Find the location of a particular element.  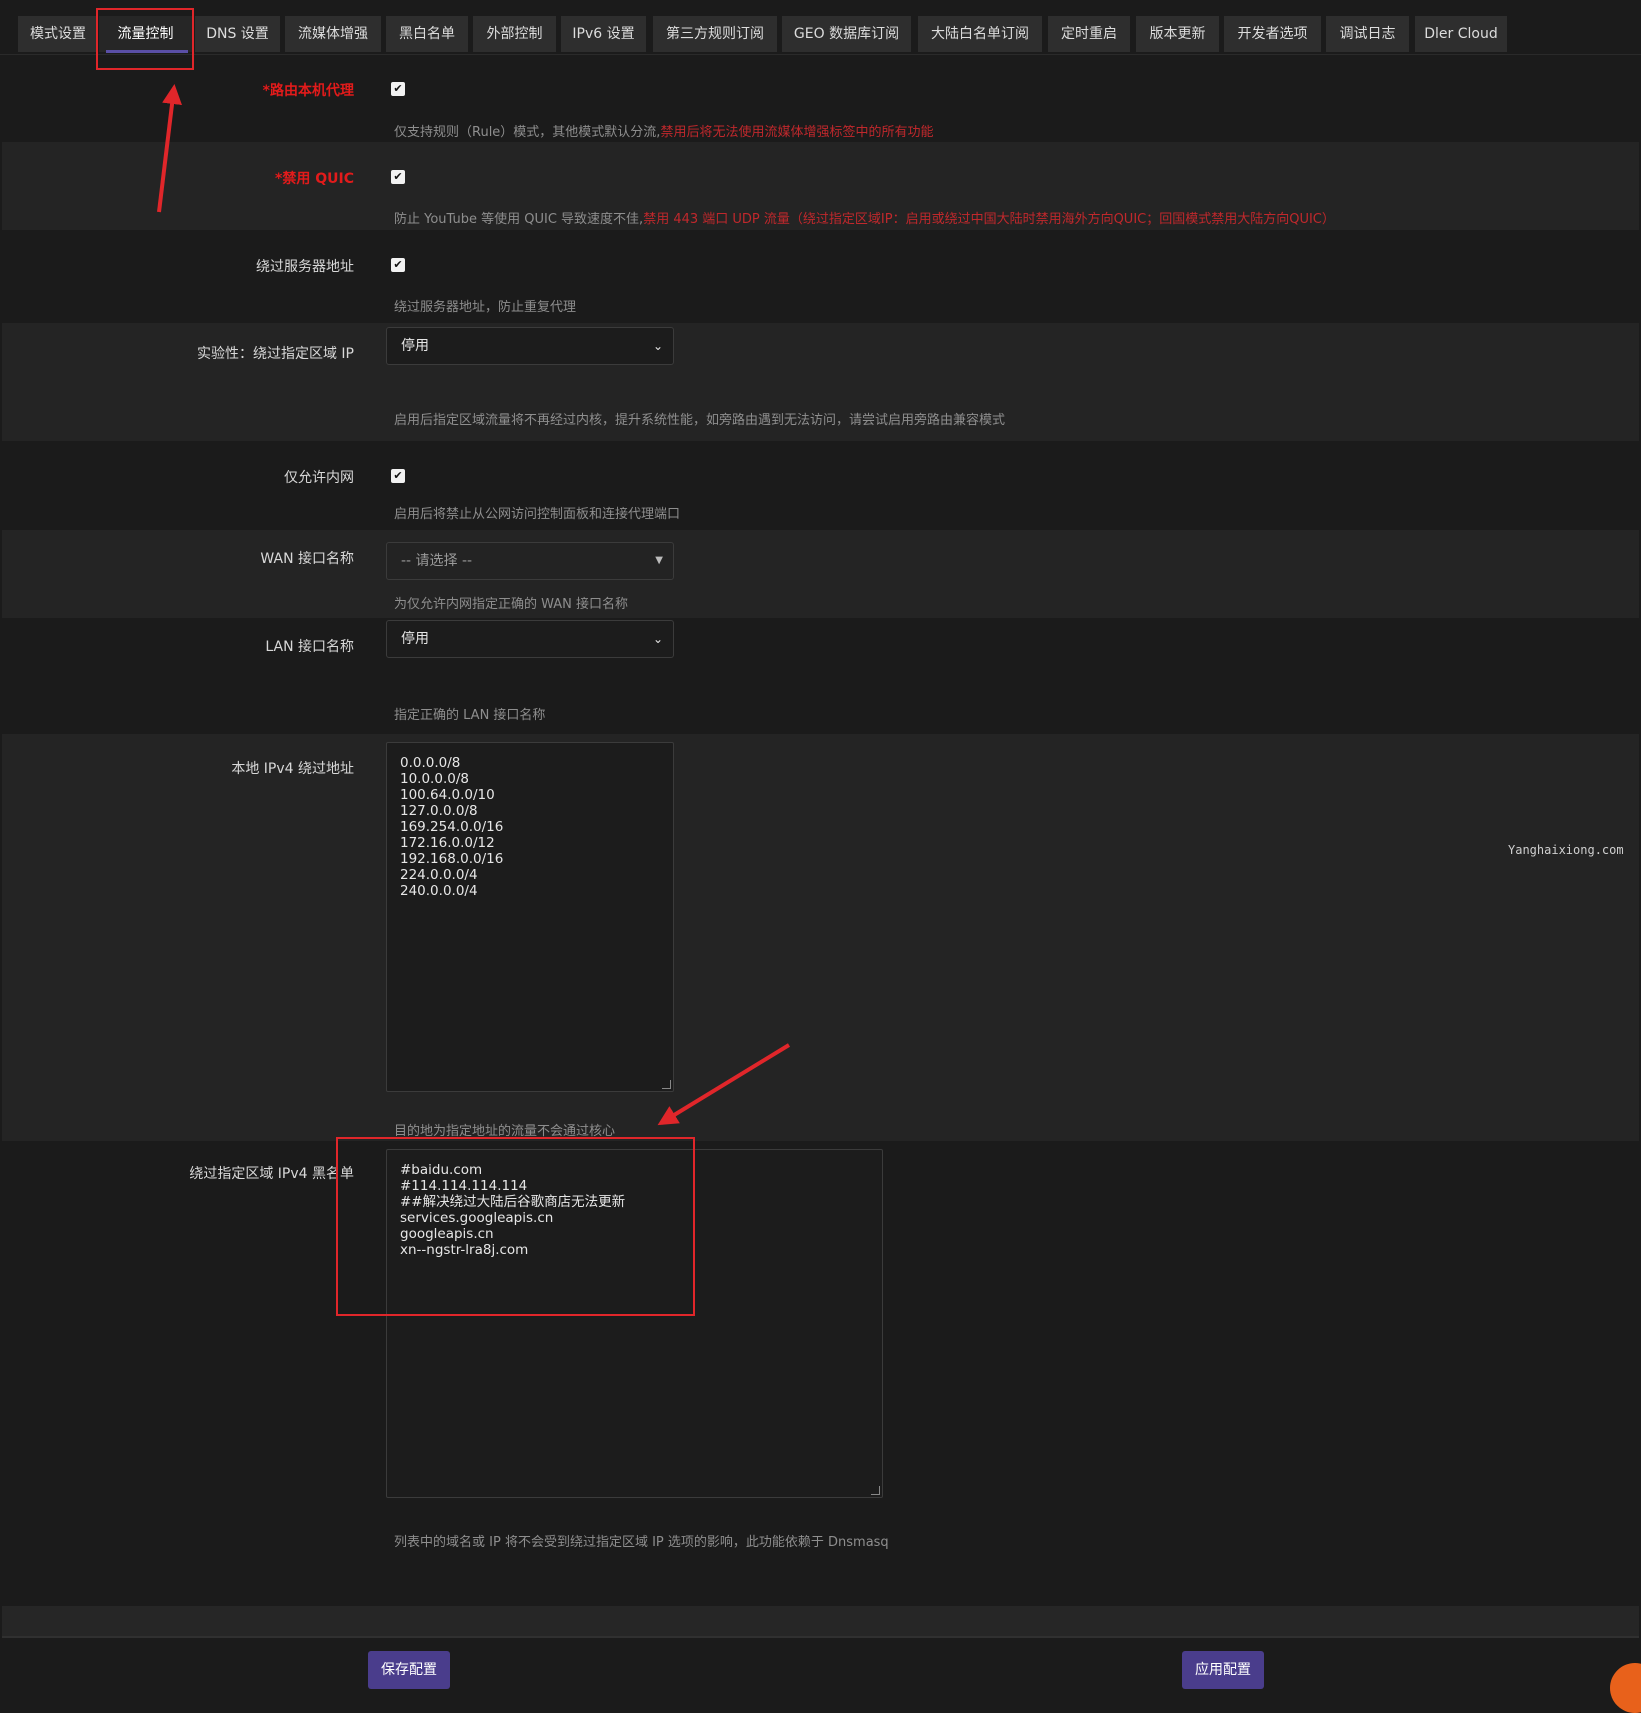

bypass-server-desc: 绕过服务器地址，防止重复代理 is located at coordinates (485, 307).